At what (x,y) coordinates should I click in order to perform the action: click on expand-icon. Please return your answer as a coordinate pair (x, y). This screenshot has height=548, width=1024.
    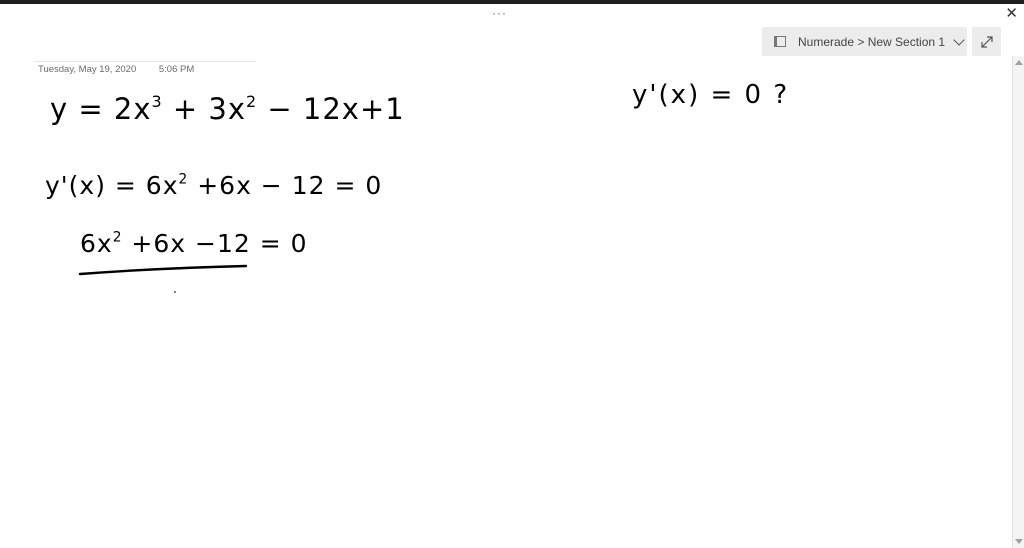
    Looking at the image, I should click on (986, 41).